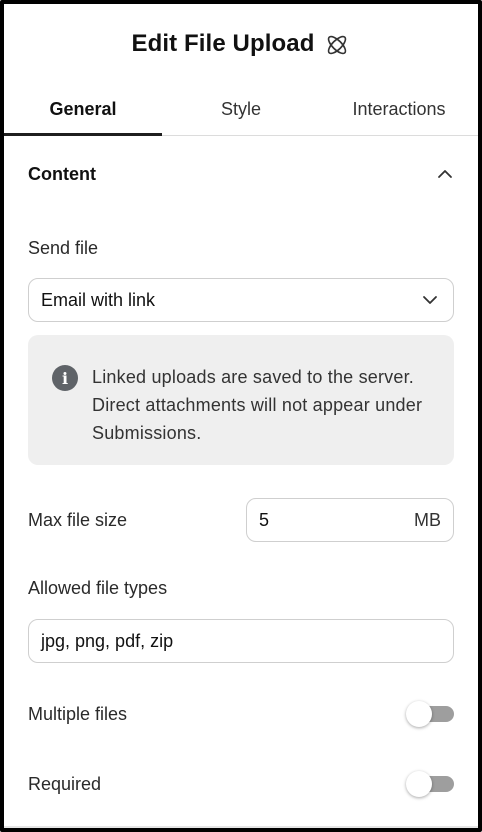 The width and height of the screenshot is (482, 832). I want to click on multiple-files-toggle, so click(430, 714).